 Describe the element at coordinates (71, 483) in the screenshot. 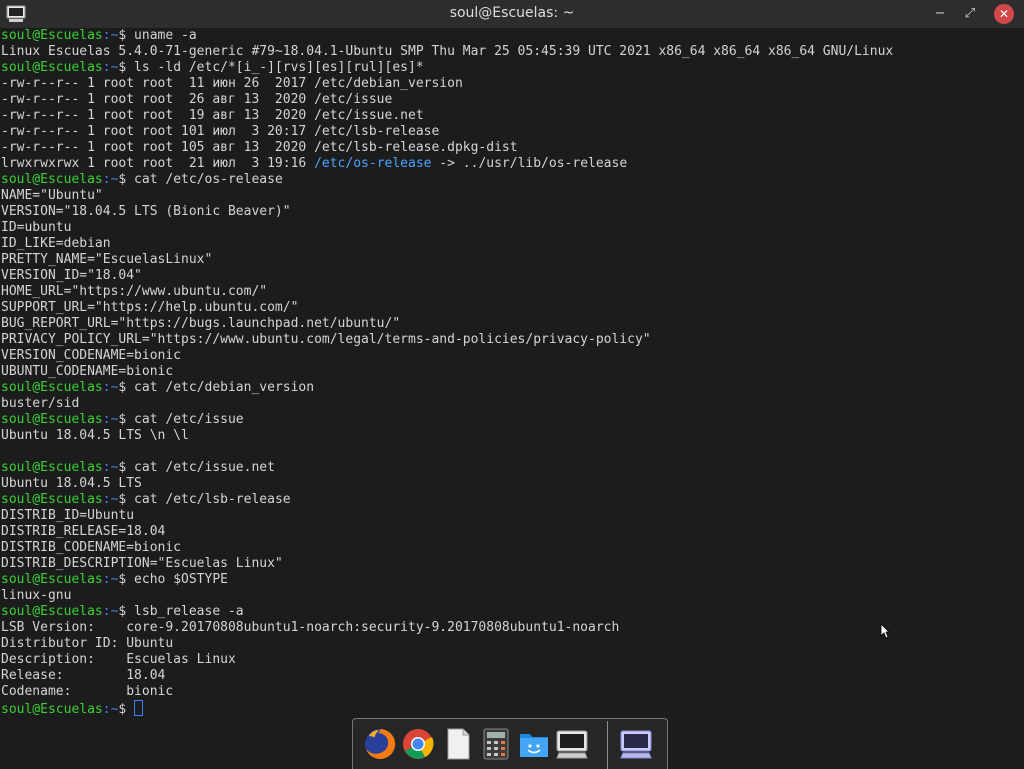

I see `output-text: Ubuntu 18.04.5 LTS` at that location.